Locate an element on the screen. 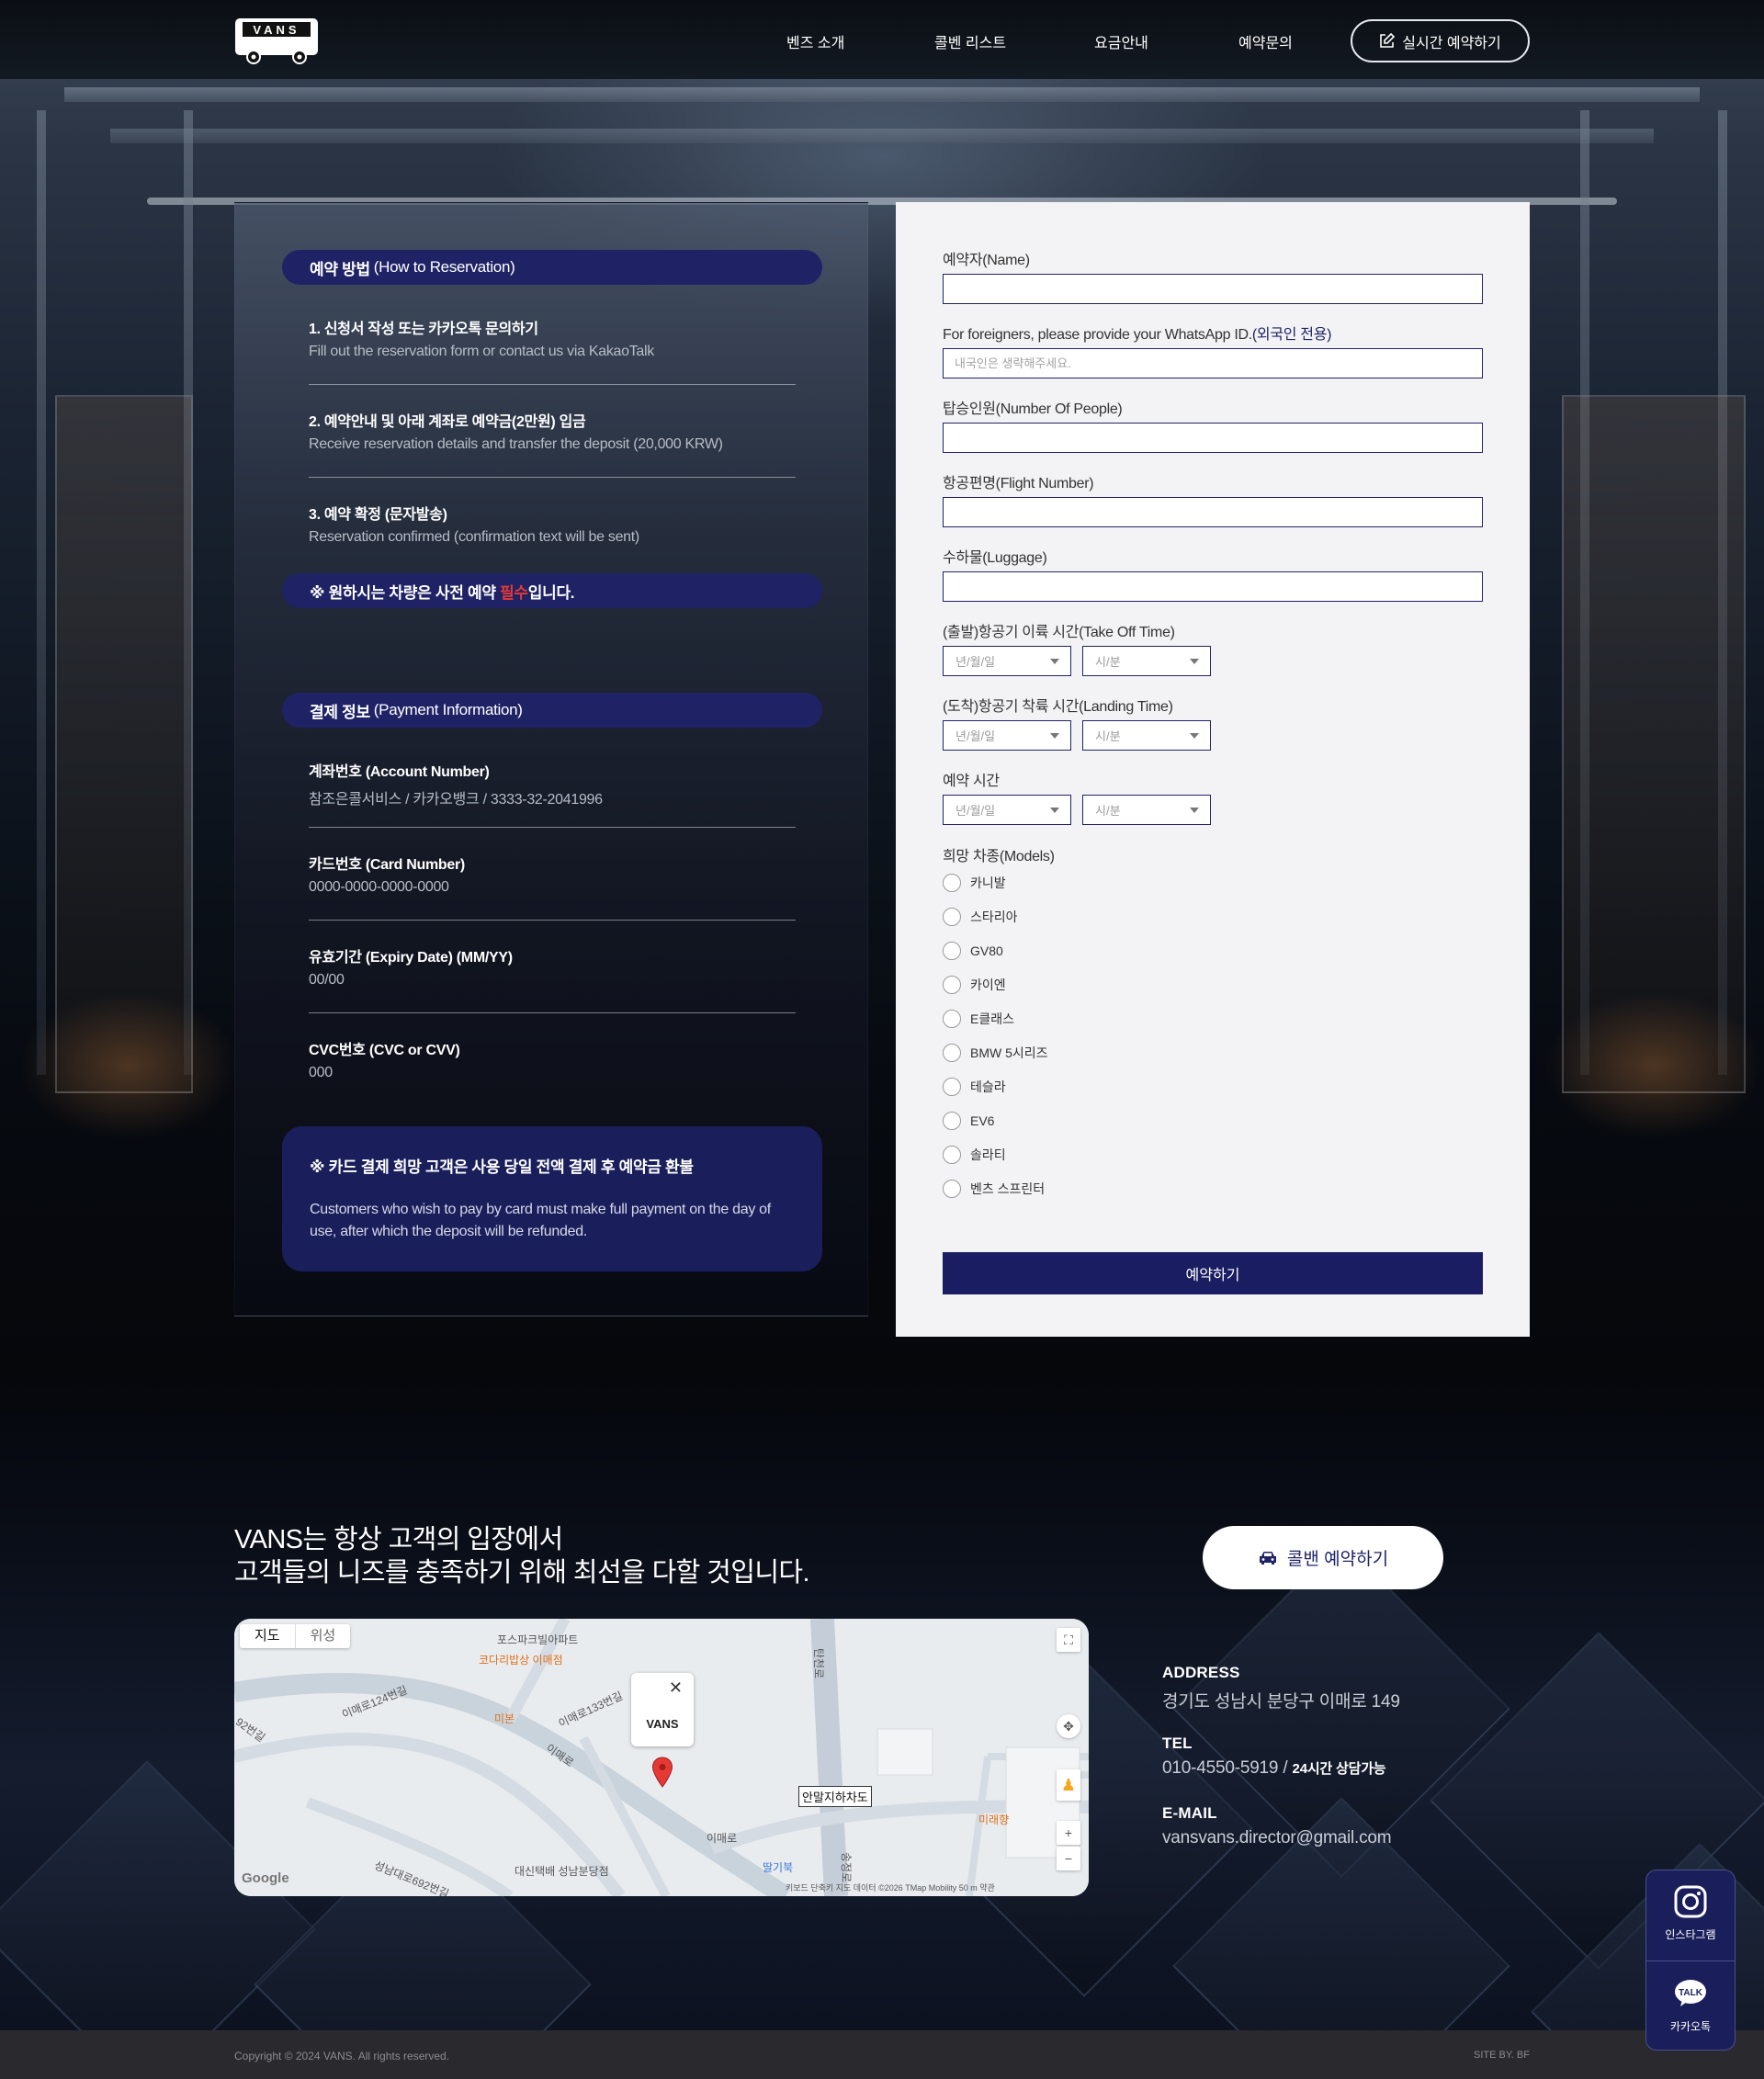  how-to-title-en: (How to Reservation) is located at coordinates (444, 267).